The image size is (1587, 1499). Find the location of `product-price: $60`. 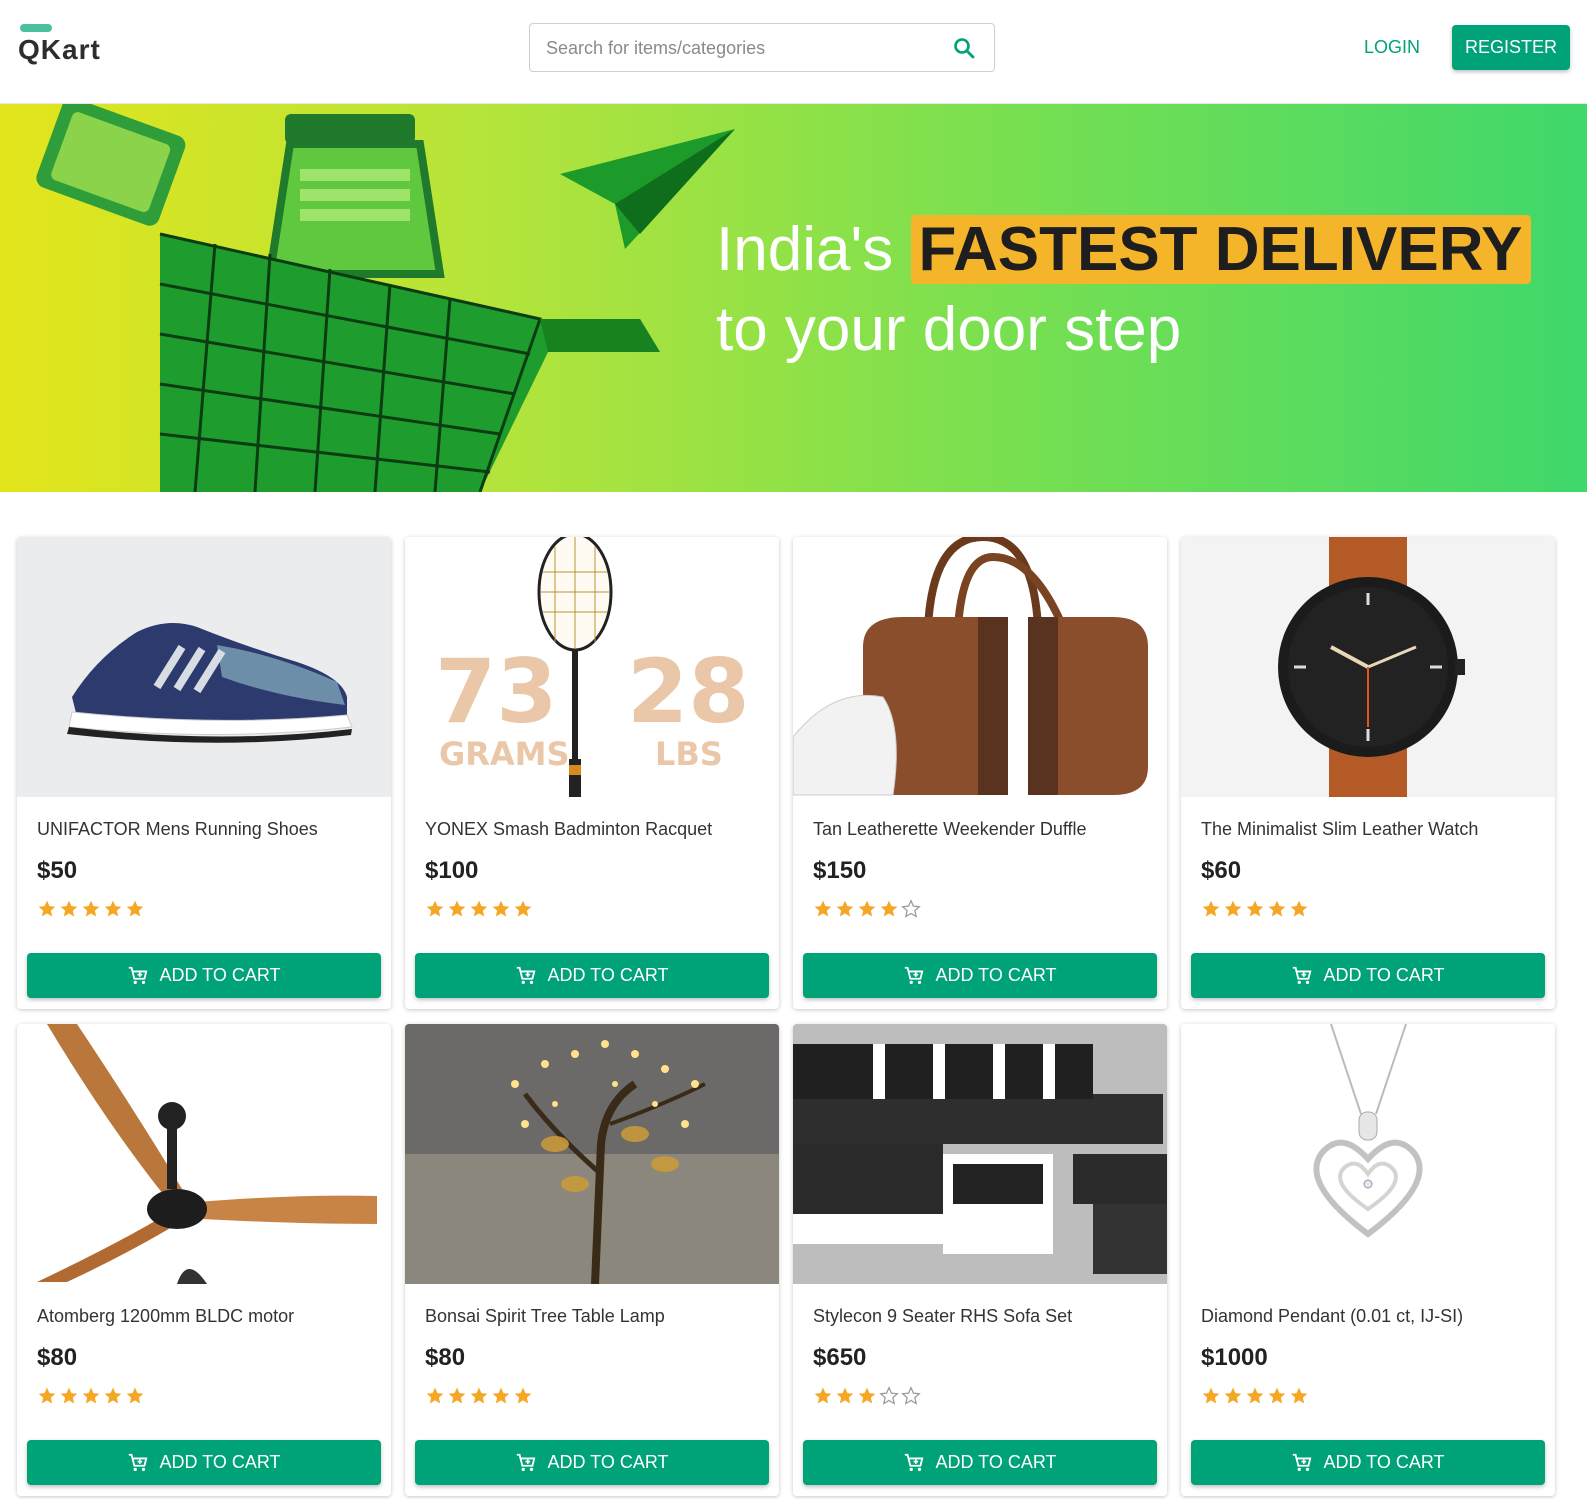

product-price: $60 is located at coordinates (1221, 870).